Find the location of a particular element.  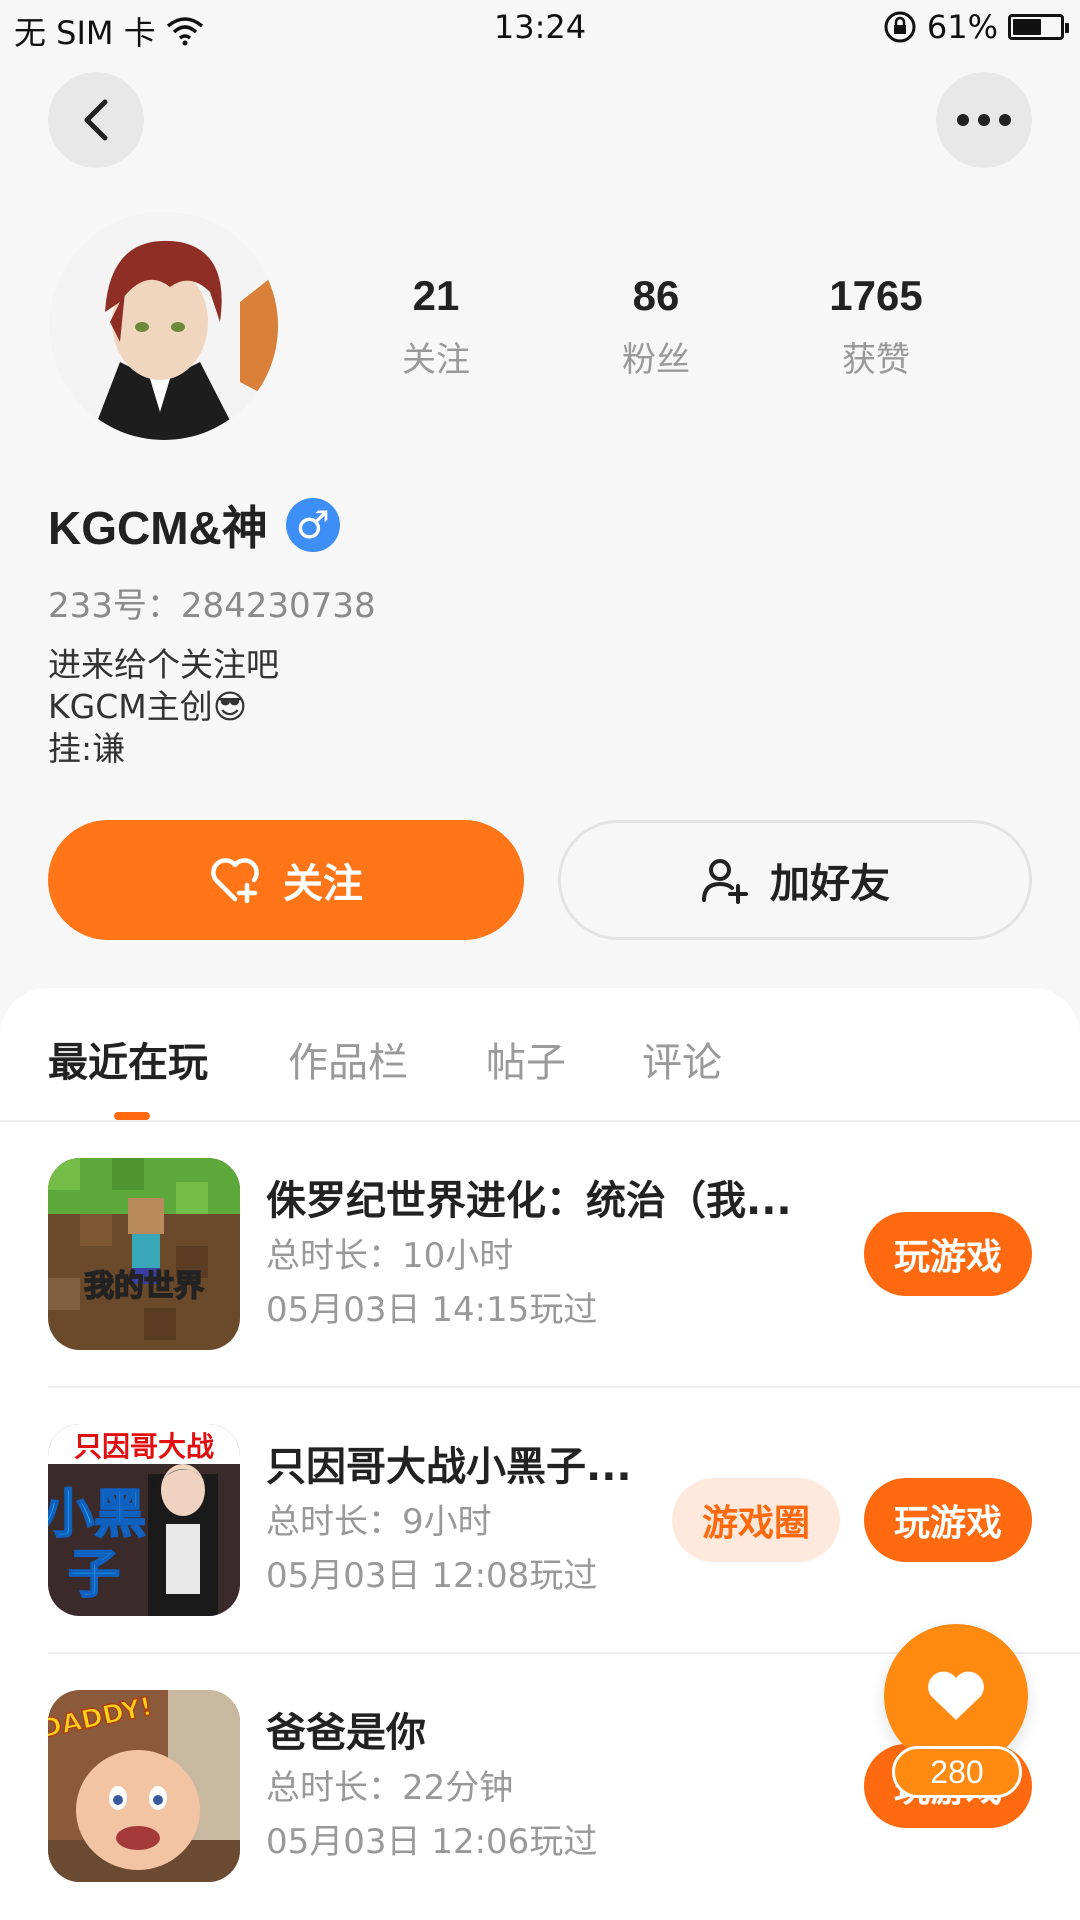

stat-label: 粉丝 is located at coordinates (656, 360).